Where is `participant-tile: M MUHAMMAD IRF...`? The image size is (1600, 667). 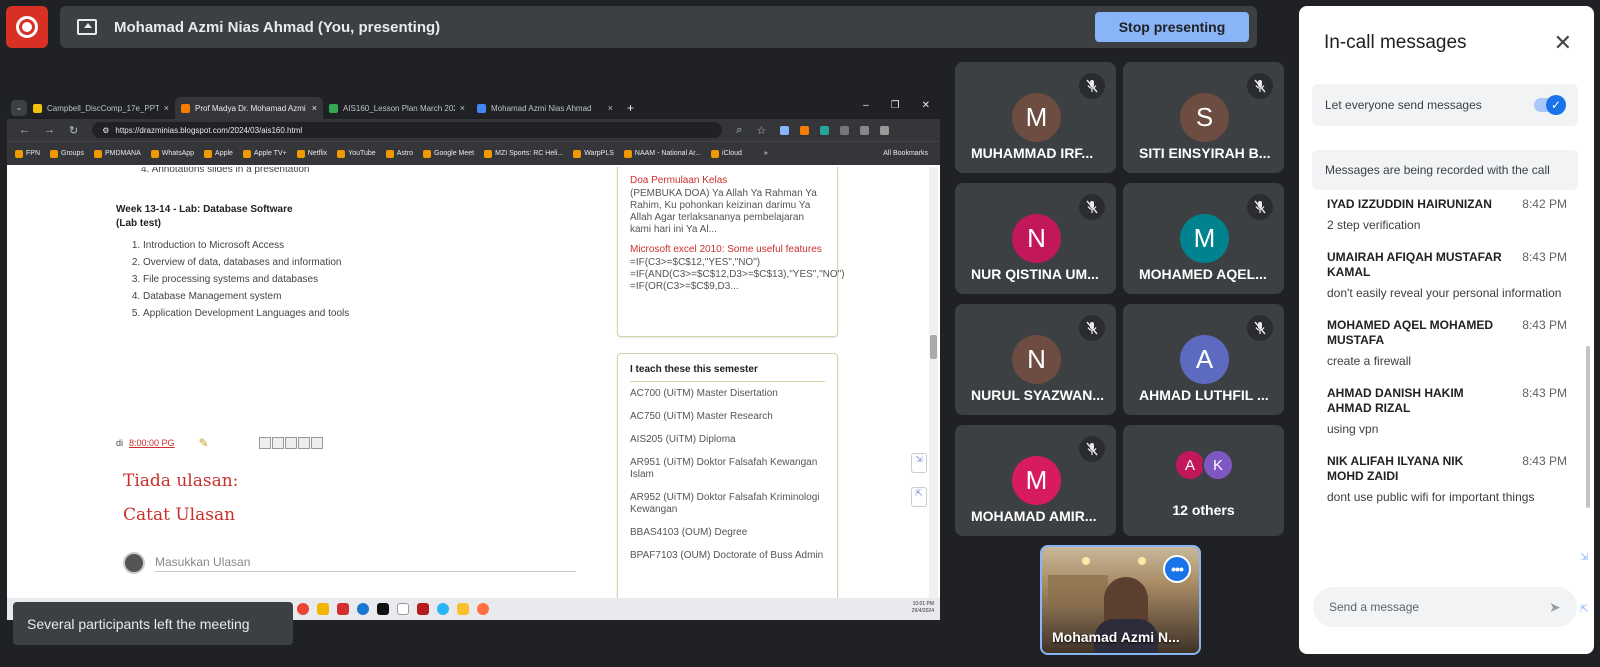
participant-tile: M MUHAMMAD IRF... is located at coordinates (1035, 117).